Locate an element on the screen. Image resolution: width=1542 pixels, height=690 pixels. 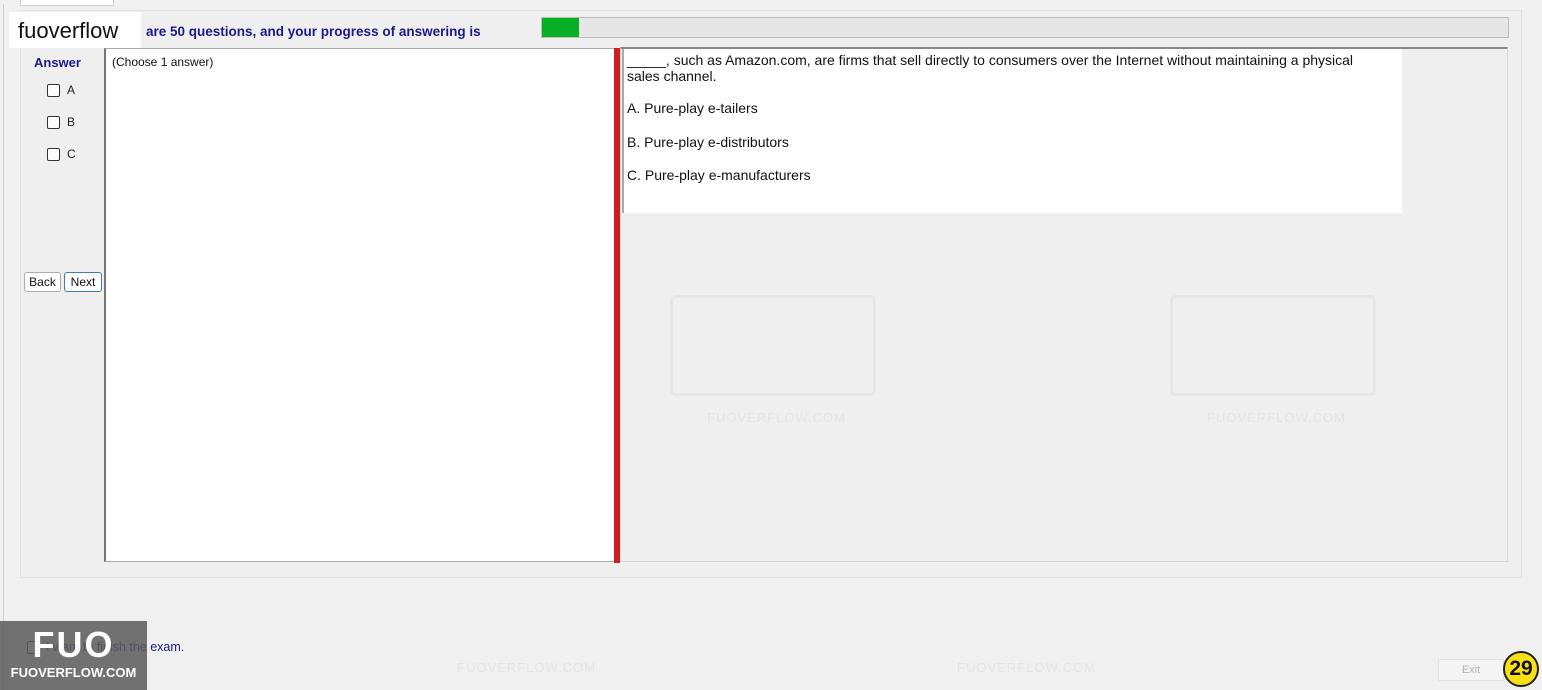
brand-label: fuoverflow is located at coordinates (75, 30).